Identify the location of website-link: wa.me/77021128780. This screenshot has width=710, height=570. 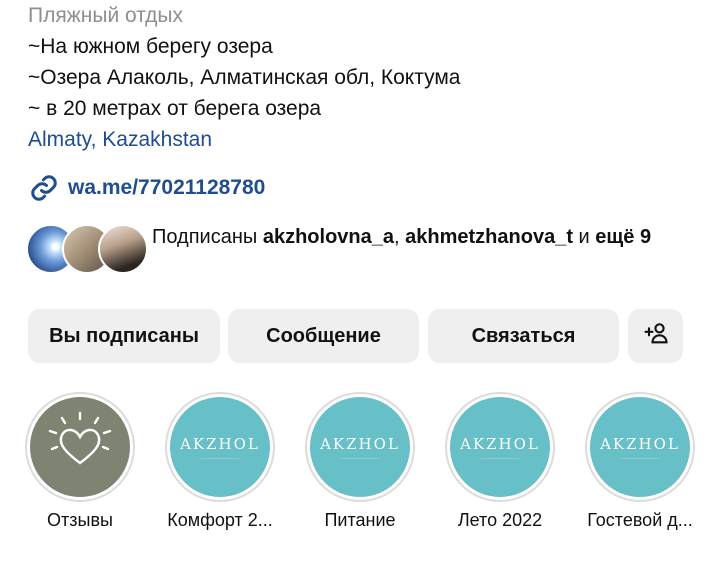
(146, 188).